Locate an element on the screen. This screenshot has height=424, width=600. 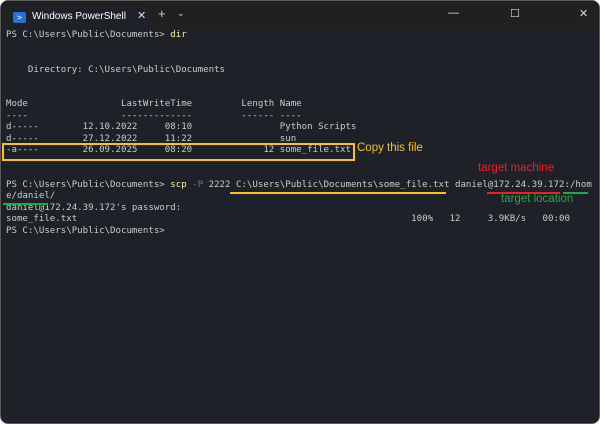
terminal-line: Directory: C:\Users\Public\Documents is located at coordinates (299, 71).